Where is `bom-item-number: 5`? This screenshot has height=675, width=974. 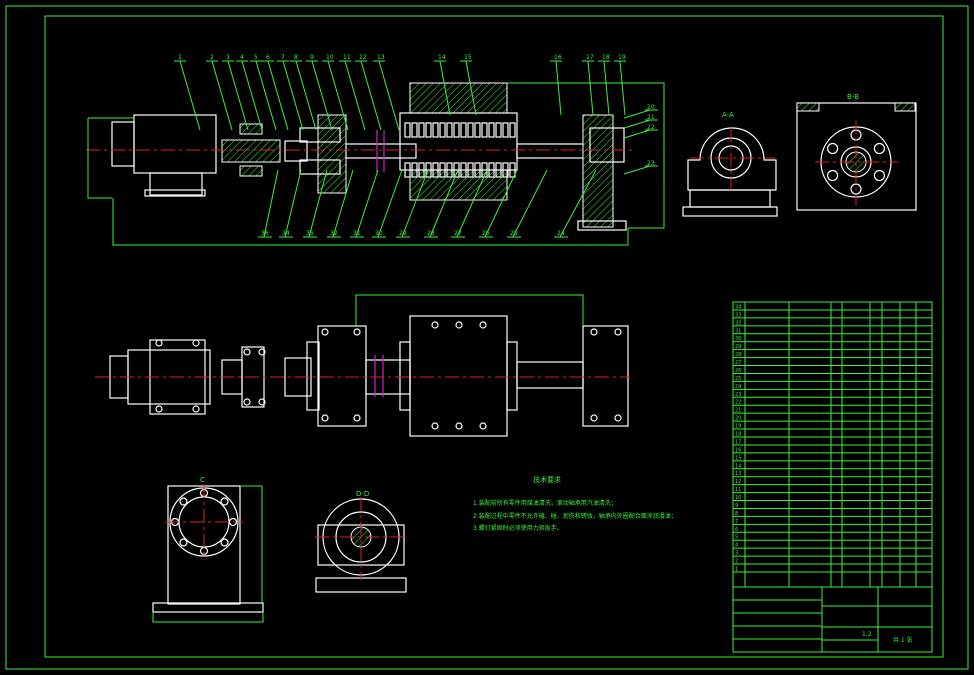 bom-item-number: 5 is located at coordinates (736, 538).